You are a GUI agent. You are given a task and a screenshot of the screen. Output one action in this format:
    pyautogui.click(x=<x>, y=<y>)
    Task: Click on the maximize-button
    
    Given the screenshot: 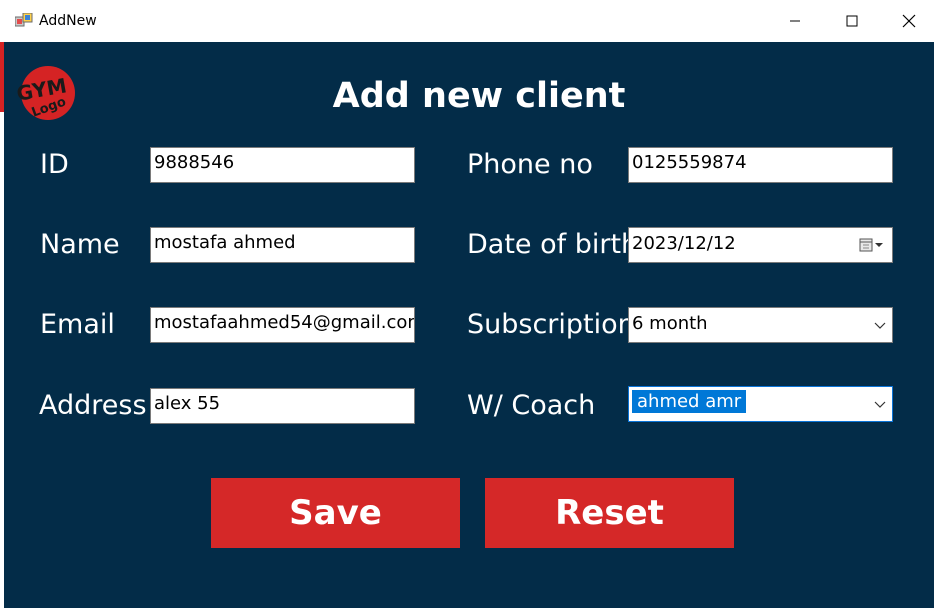 What is the action you would take?
    pyautogui.click(x=852, y=21)
    